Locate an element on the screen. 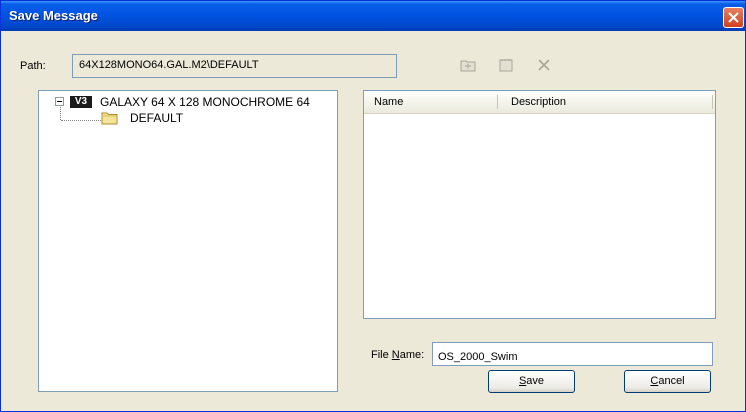  new-folder-button is located at coordinates (468, 65).